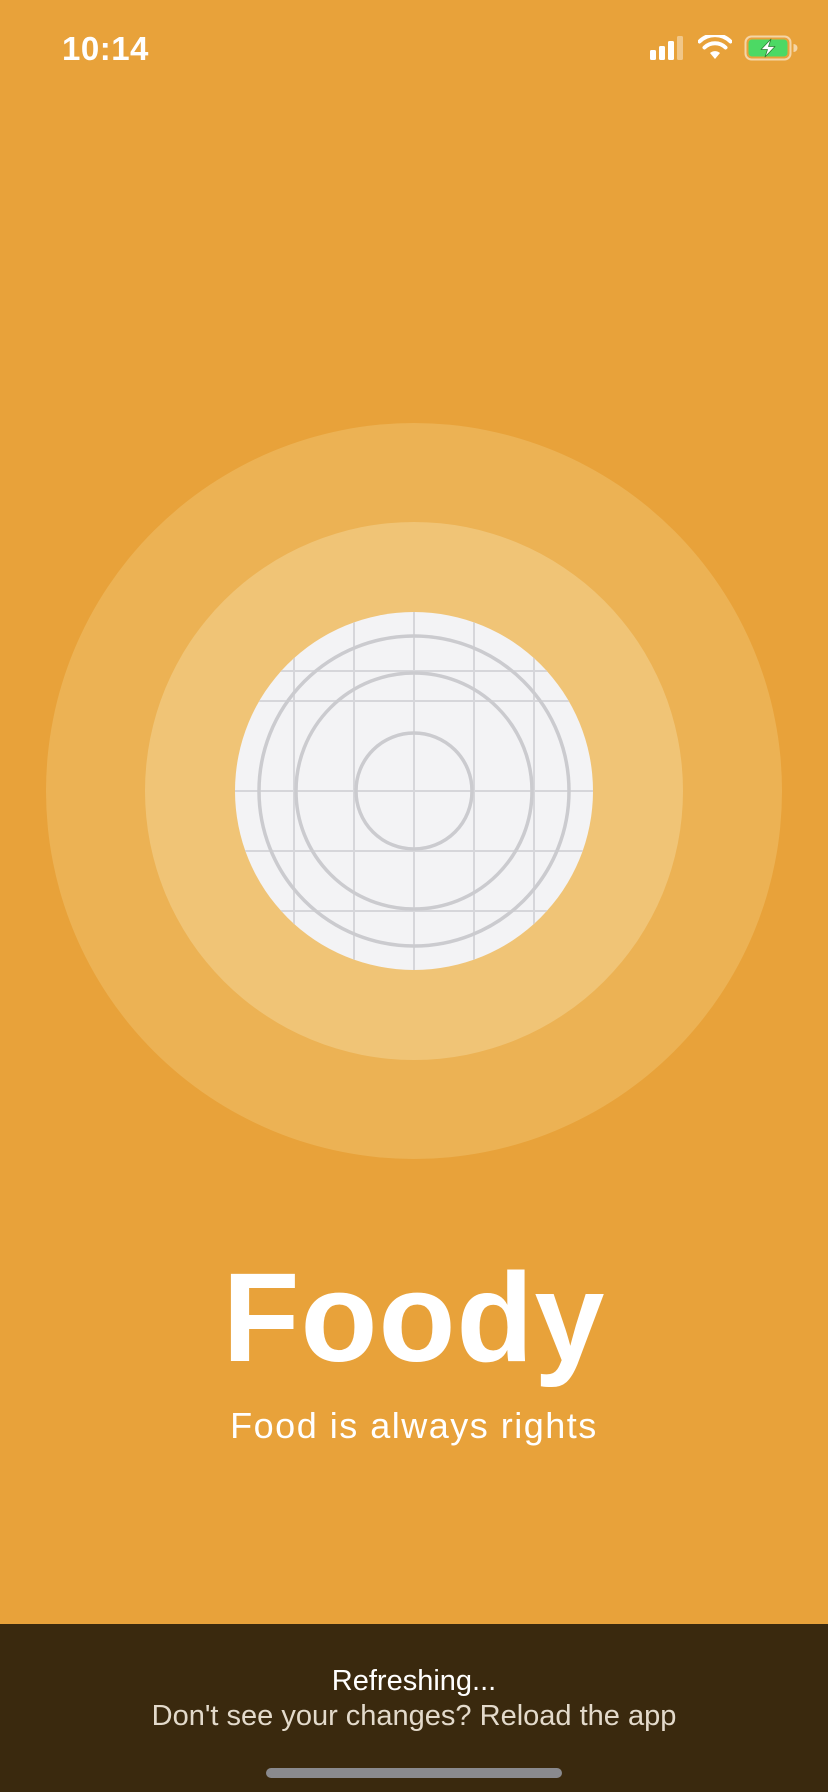 This screenshot has width=828, height=1792. What do you see at coordinates (715, 49) in the screenshot?
I see `wifi-icon` at bounding box center [715, 49].